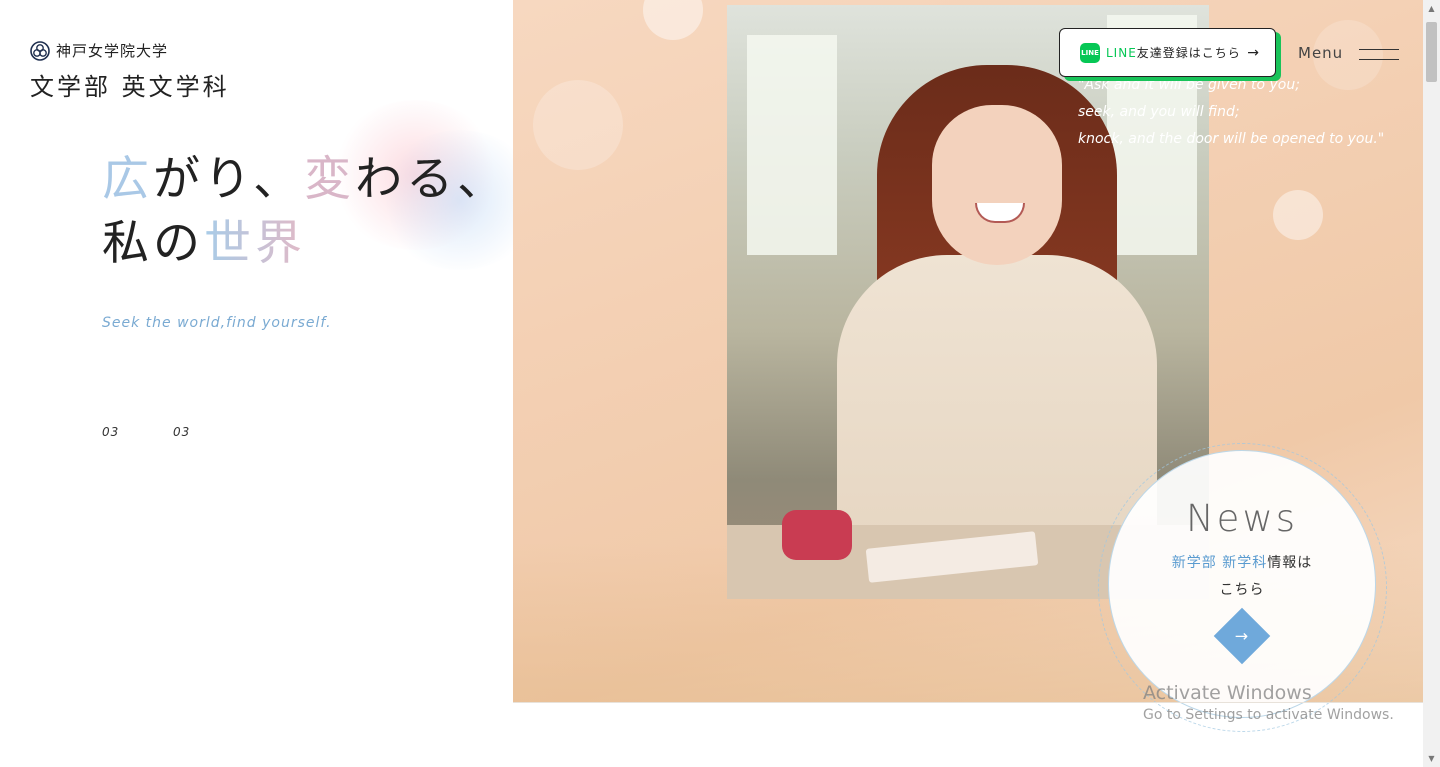  I want to click on news-subtitle: 新学部 新学科情報は こちら, so click(1242, 577).